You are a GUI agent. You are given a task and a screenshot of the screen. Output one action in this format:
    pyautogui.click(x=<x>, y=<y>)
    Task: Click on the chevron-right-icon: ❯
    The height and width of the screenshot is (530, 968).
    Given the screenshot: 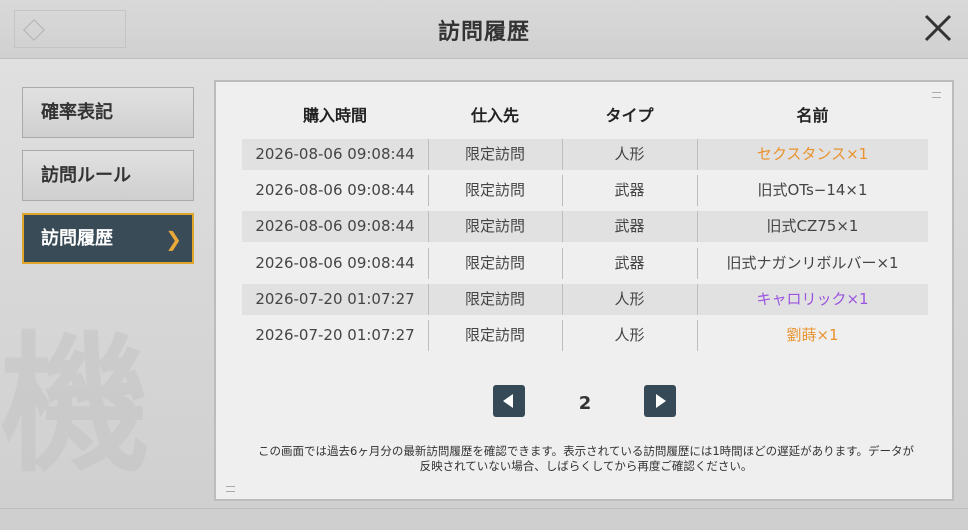 What is the action you would take?
    pyautogui.click(x=173, y=239)
    